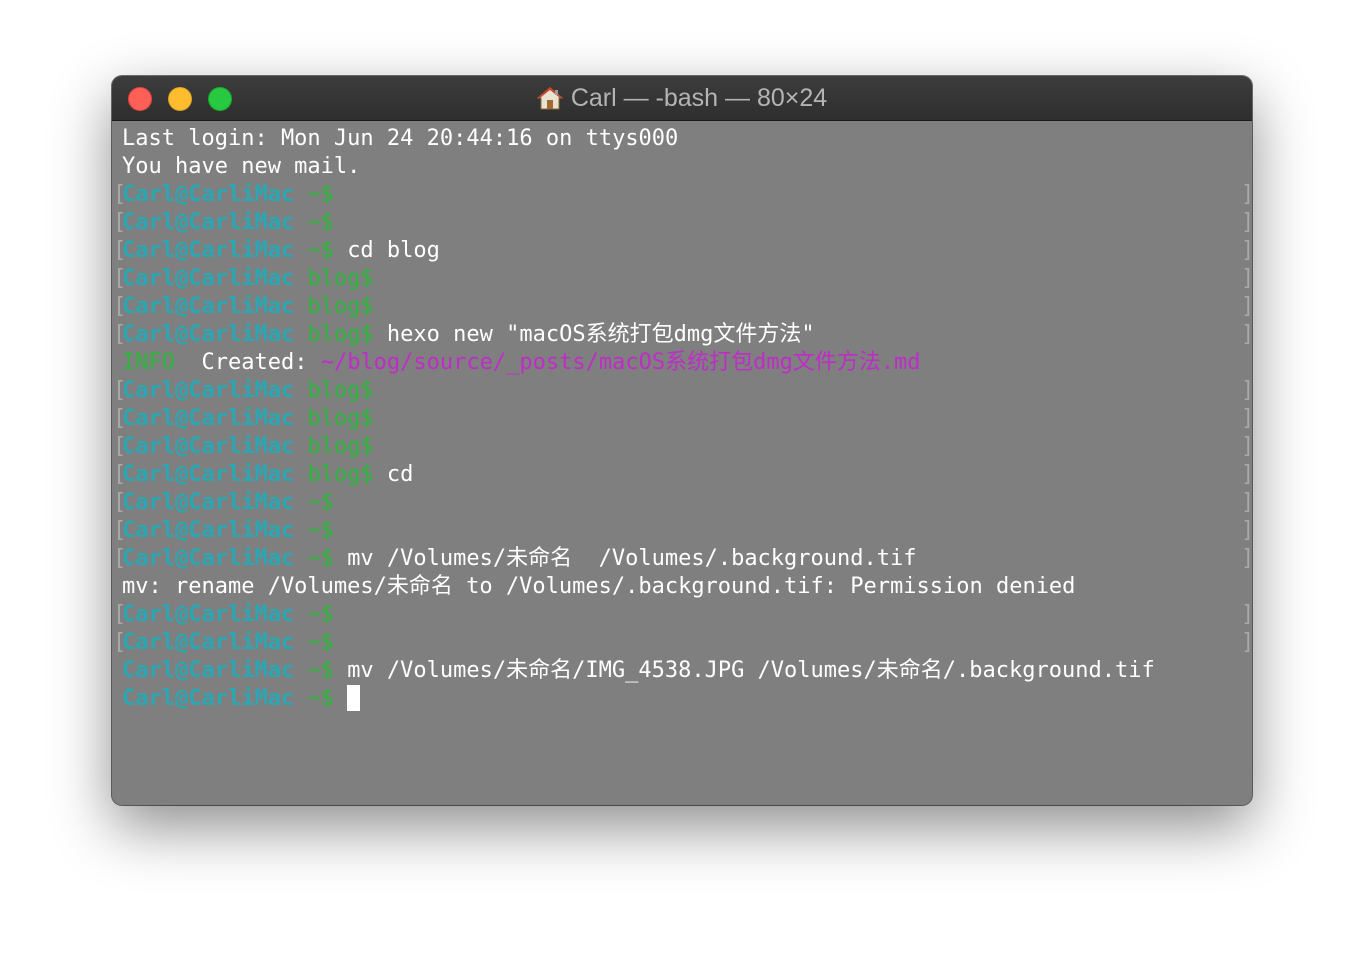 The height and width of the screenshot is (954, 1364). What do you see at coordinates (400, 474) in the screenshot?
I see `command-text: cd` at bounding box center [400, 474].